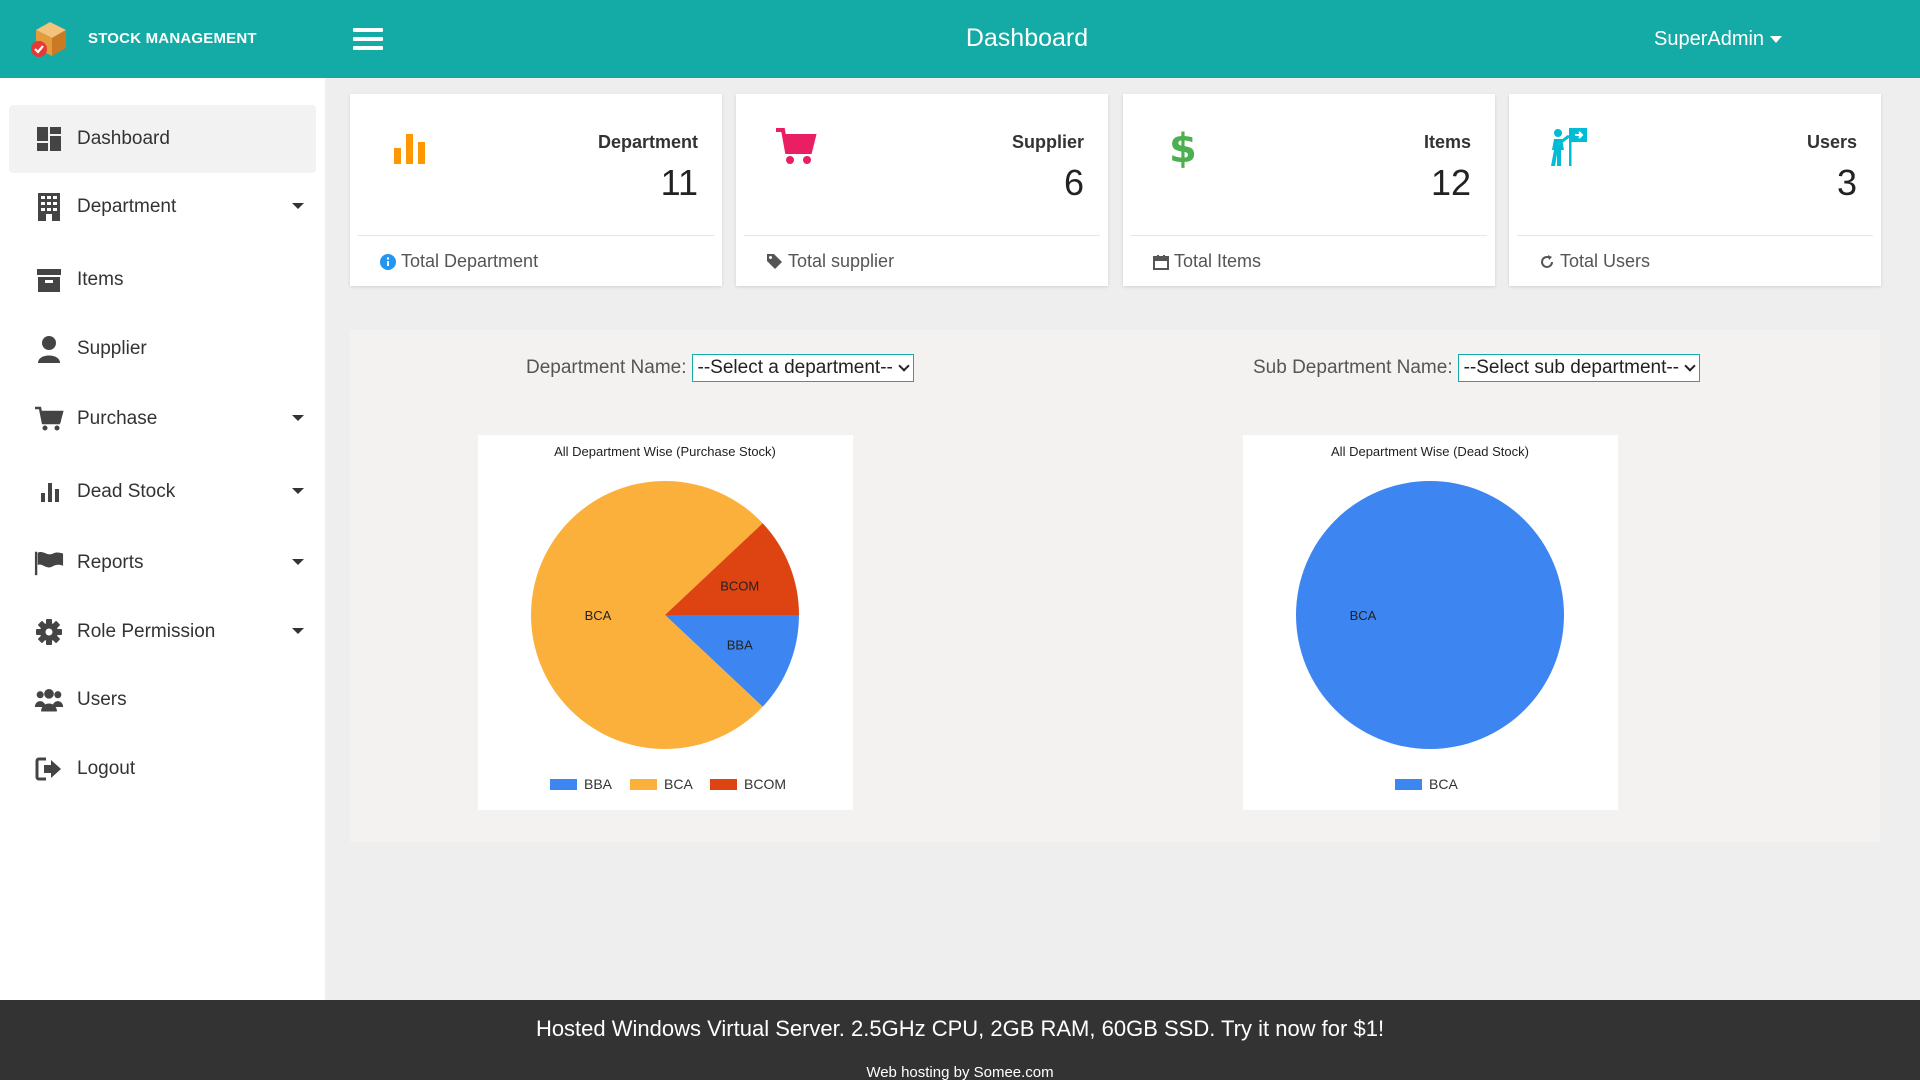  Describe the element at coordinates (1846, 182) in the screenshot. I see `card-value: 3` at that location.